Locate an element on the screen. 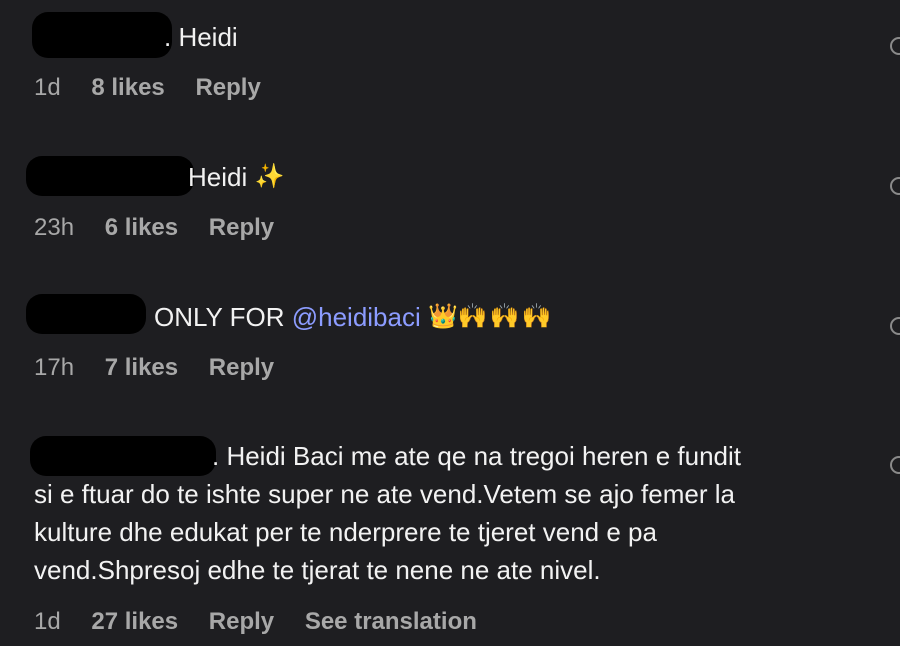 The image size is (900, 646). raising-hands-icon: 🙌🙌🙌 is located at coordinates (505, 316).